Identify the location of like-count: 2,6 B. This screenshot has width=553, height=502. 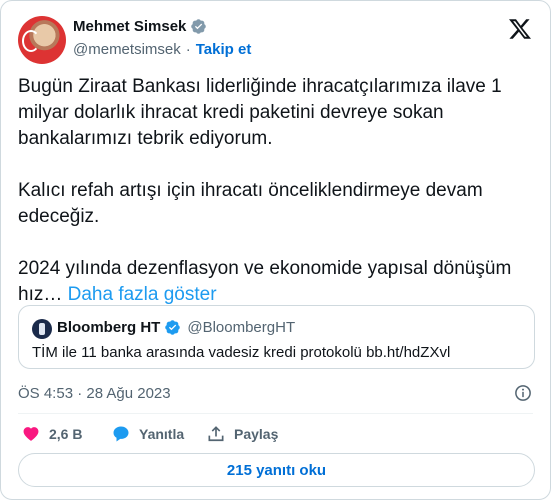
(66, 434).